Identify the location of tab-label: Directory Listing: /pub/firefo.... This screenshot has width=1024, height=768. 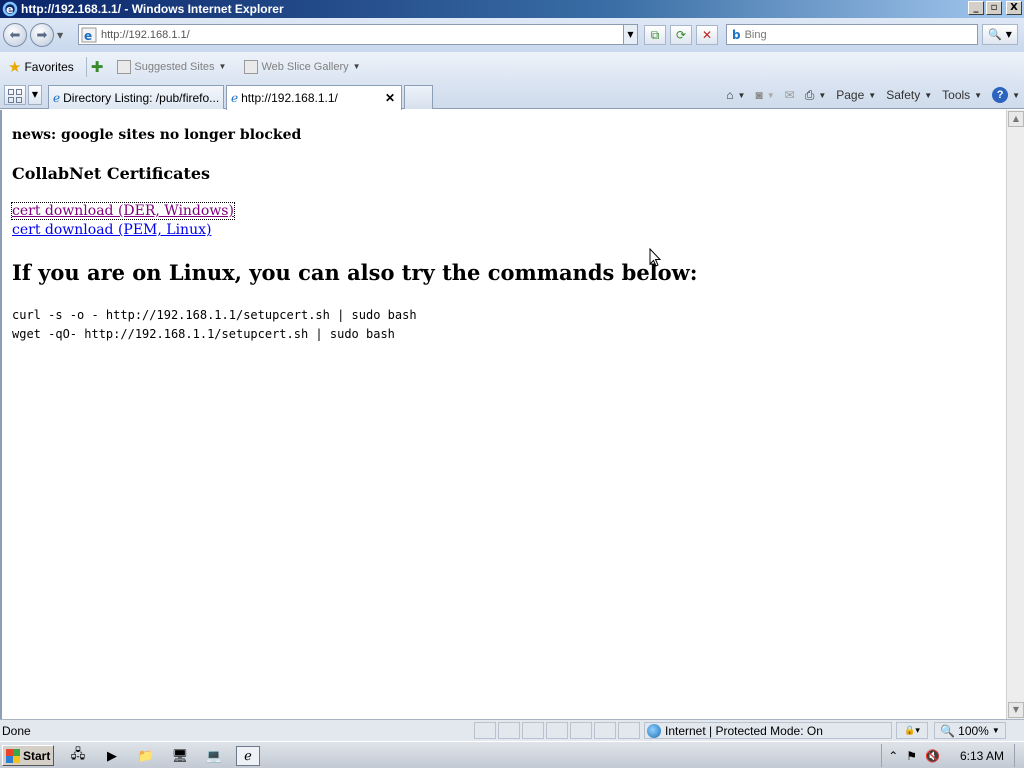
(141, 97).